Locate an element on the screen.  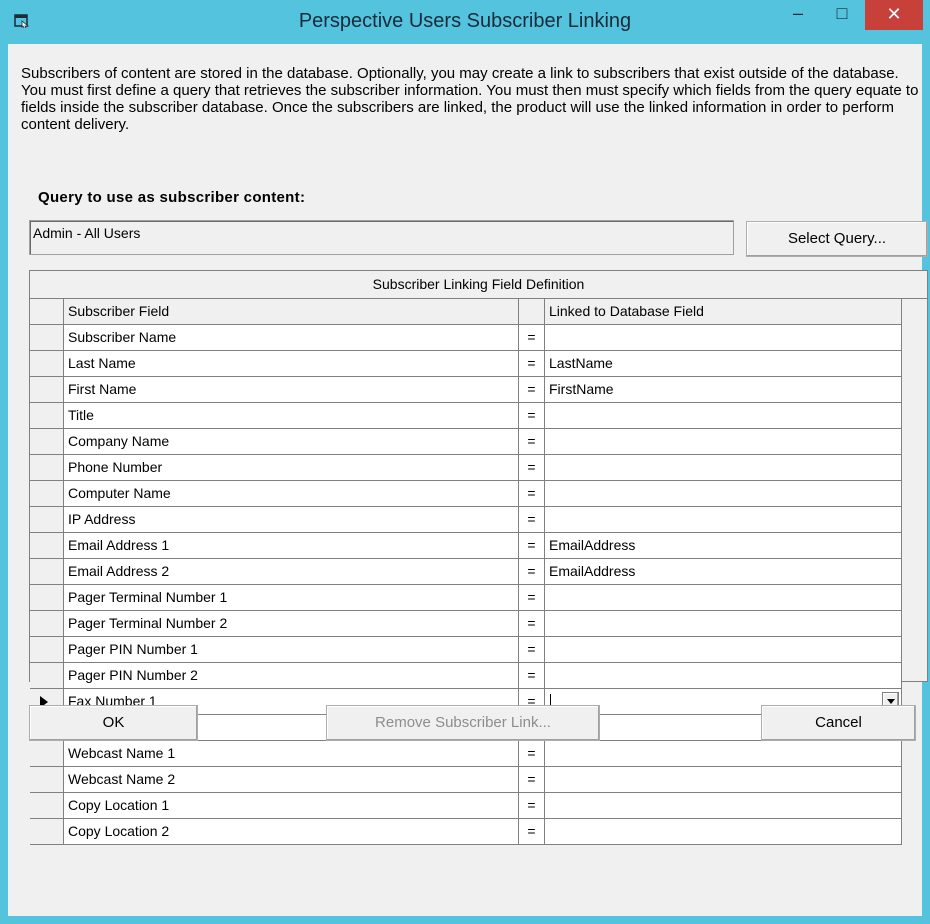
table-row: Company Name = is located at coordinates (466, 442).